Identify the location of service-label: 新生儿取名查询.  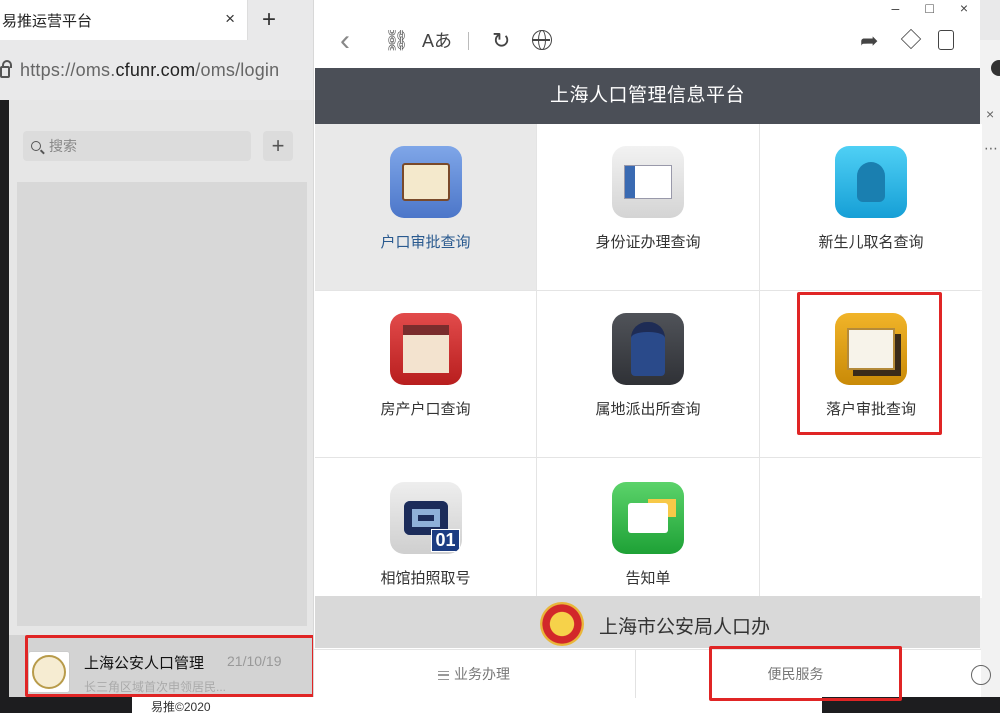
(871, 242).